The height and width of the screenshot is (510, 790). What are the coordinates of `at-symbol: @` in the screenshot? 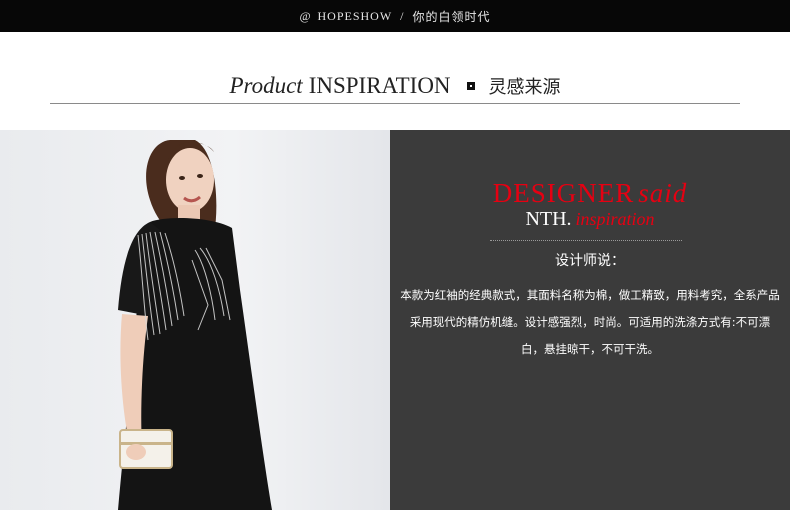 It's located at (305, 15).